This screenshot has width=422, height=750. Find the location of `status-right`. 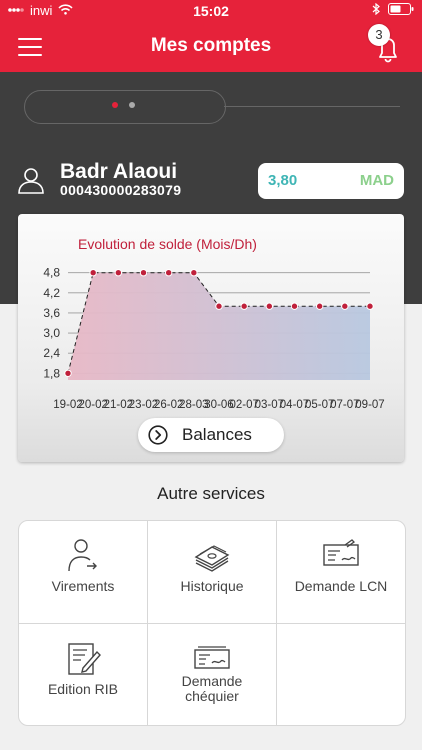

status-right is located at coordinates (393, 10).